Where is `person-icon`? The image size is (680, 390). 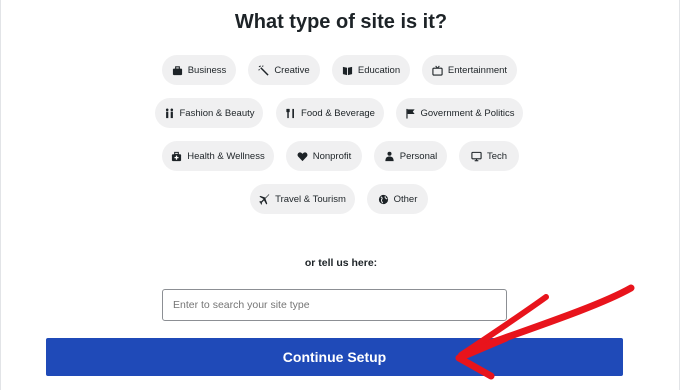
person-icon is located at coordinates (389, 156).